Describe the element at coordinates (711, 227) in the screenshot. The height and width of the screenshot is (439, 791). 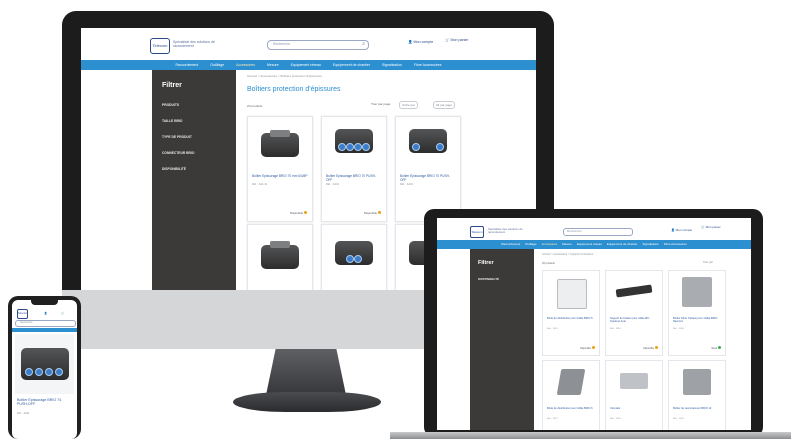
I see `laptop-cart-link: 🛒 Mon panier` at that location.